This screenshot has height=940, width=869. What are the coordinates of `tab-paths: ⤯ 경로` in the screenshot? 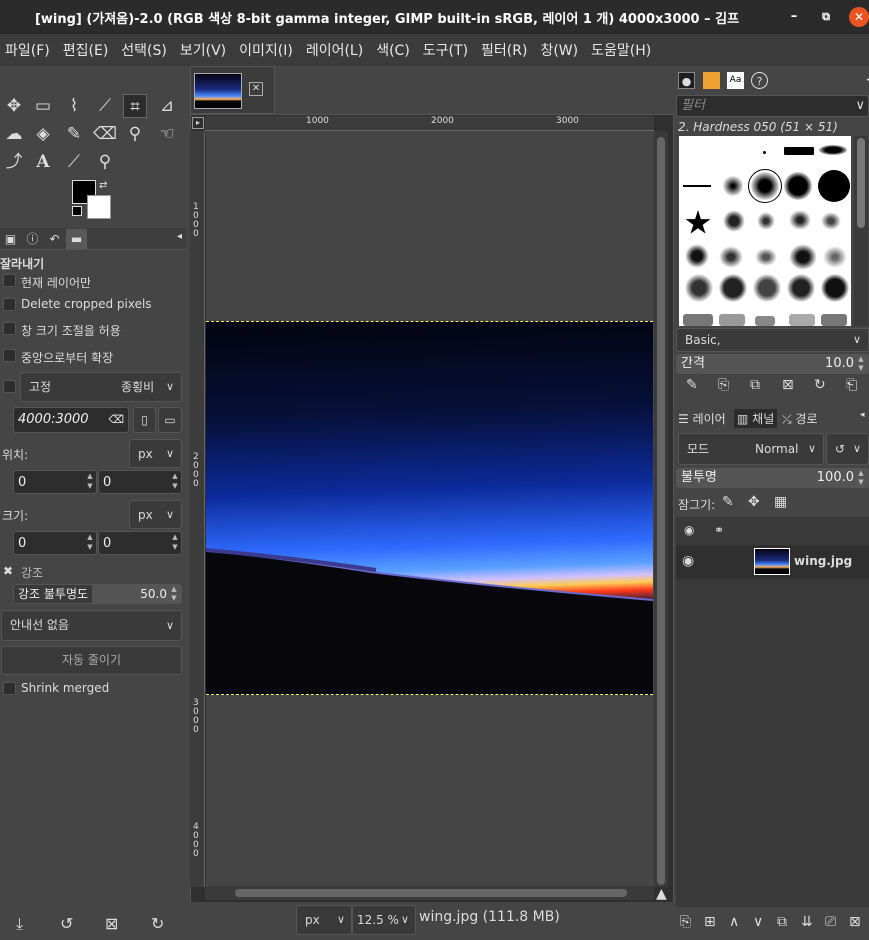 It's located at (800, 418).